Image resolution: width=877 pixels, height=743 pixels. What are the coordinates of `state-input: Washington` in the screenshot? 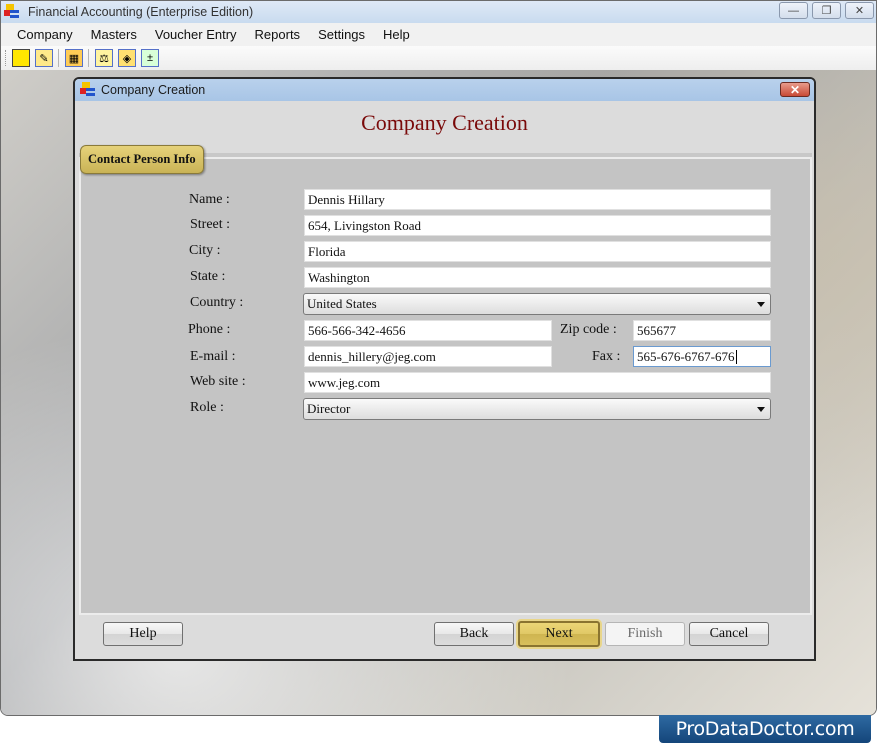 It's located at (537, 277).